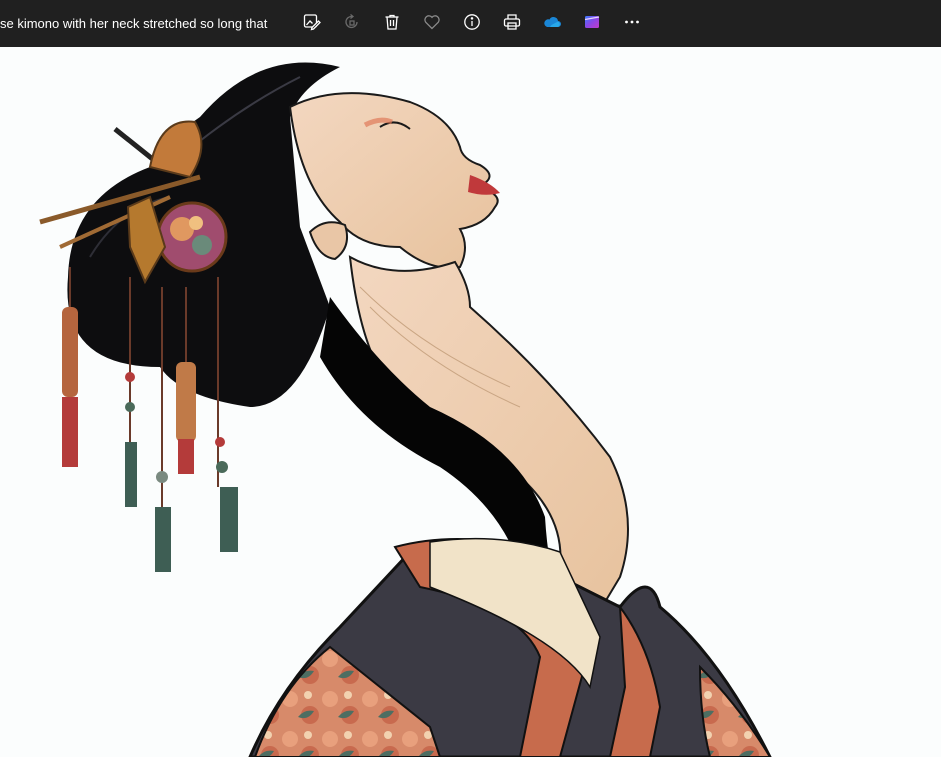 The image size is (941, 757). I want to click on info-icon, so click(472, 24).